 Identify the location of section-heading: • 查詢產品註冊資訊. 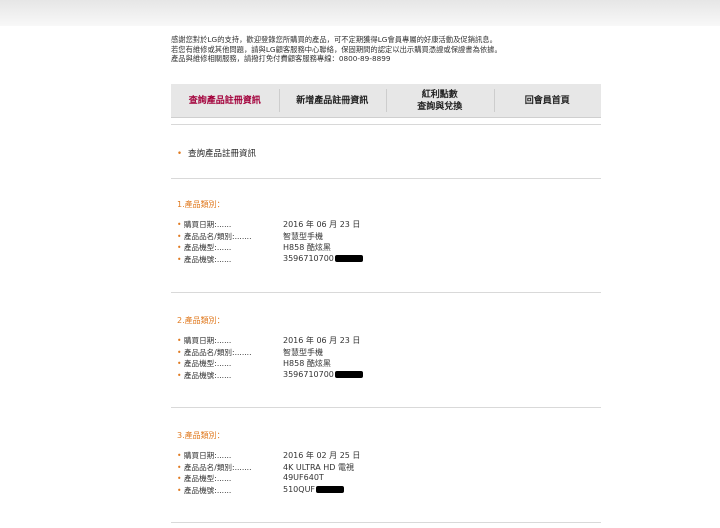
(216, 153).